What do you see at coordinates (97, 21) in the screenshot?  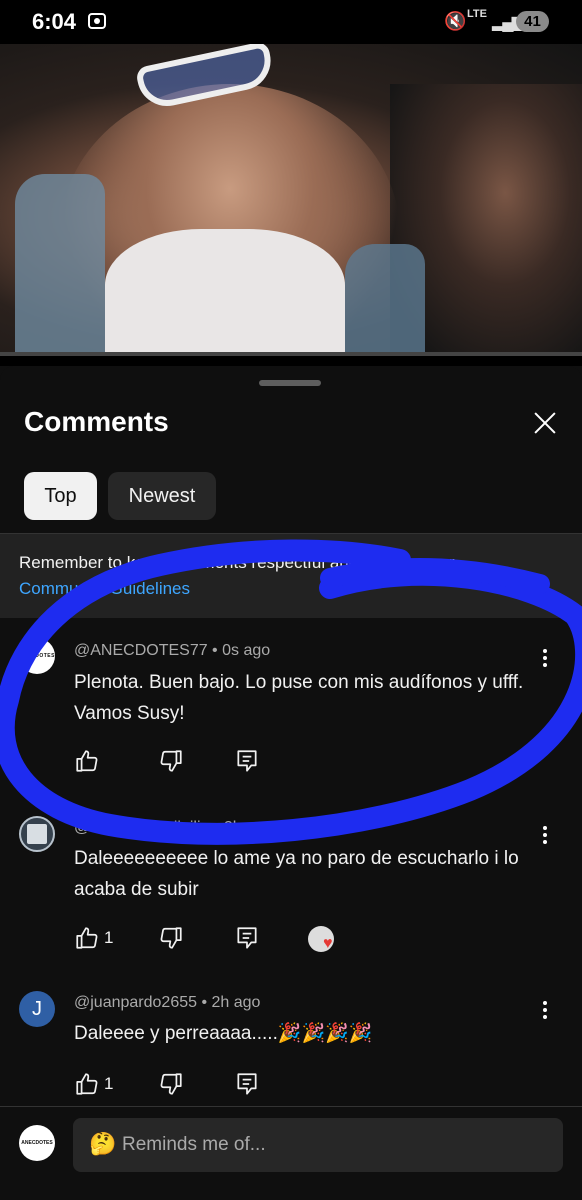 I see `screen-record-icon` at bounding box center [97, 21].